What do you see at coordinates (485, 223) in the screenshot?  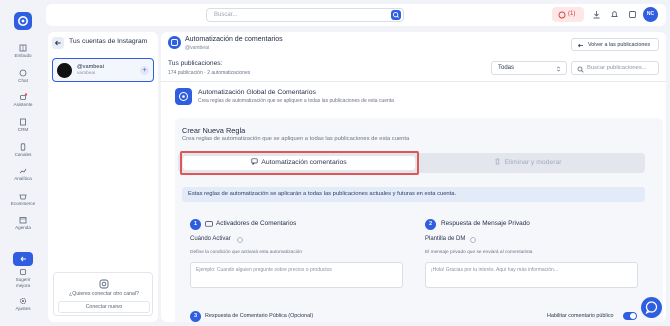 I see `dm-response-title: Respuesta de Mensaje Privado` at bounding box center [485, 223].